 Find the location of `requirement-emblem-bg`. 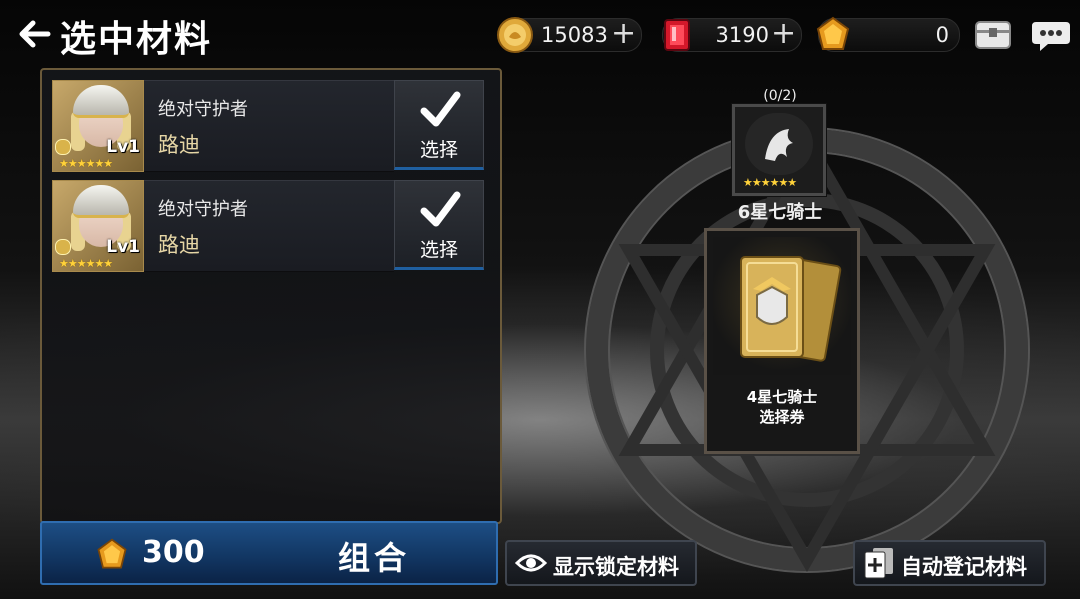

requirement-emblem-bg is located at coordinates (779, 144).